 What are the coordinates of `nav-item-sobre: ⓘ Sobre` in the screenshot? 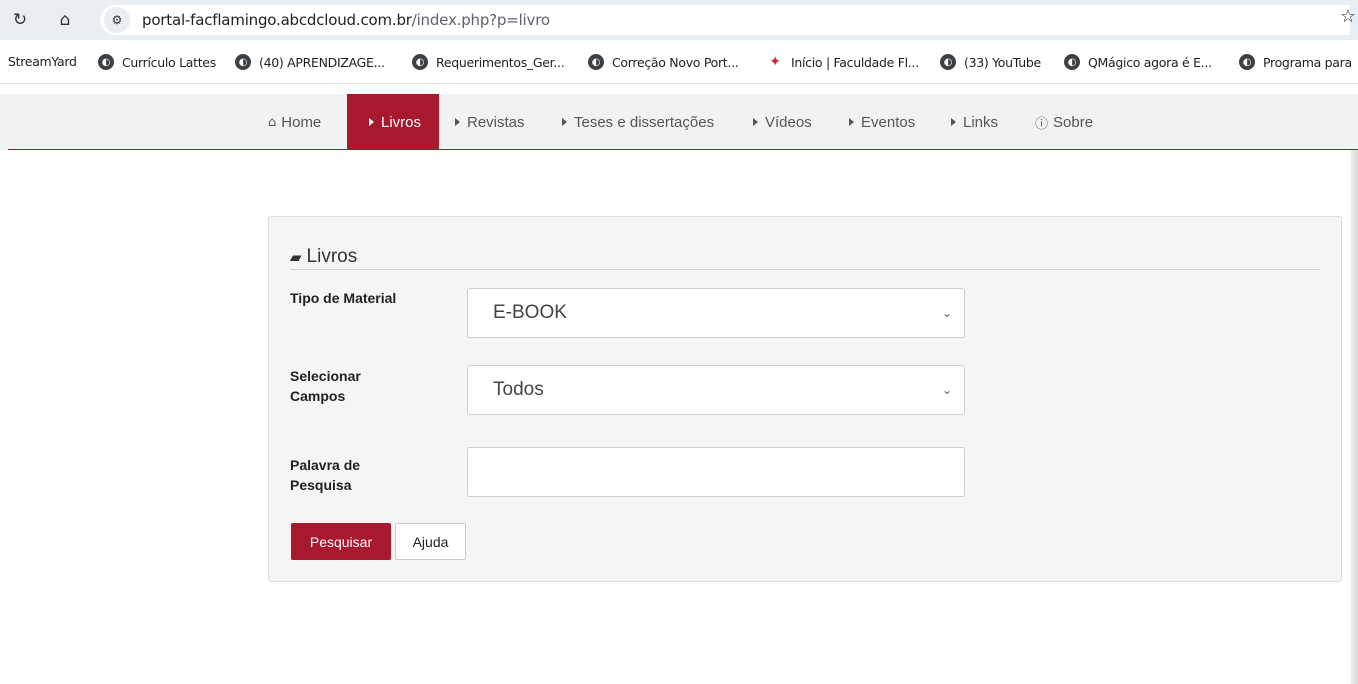 It's located at (1064, 122).